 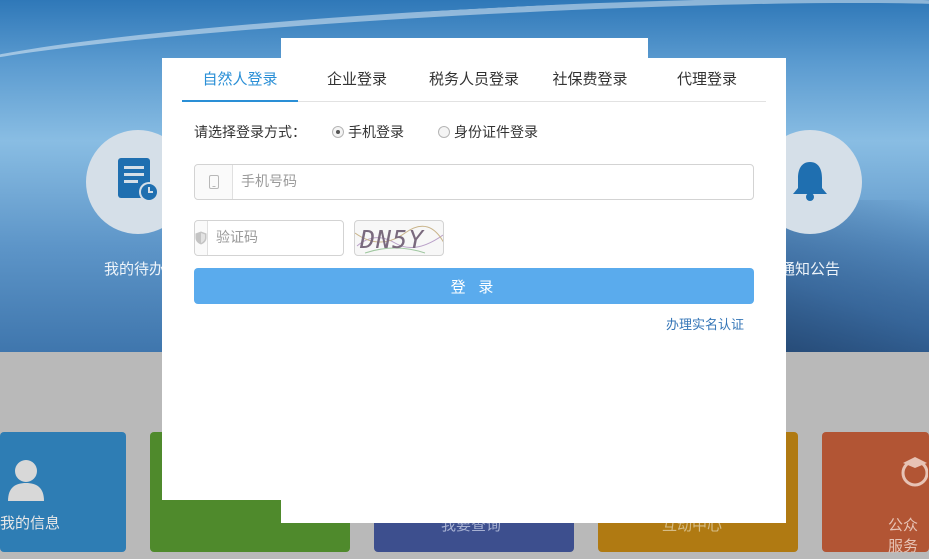 I want to click on bell-icon, so click(x=810, y=182).